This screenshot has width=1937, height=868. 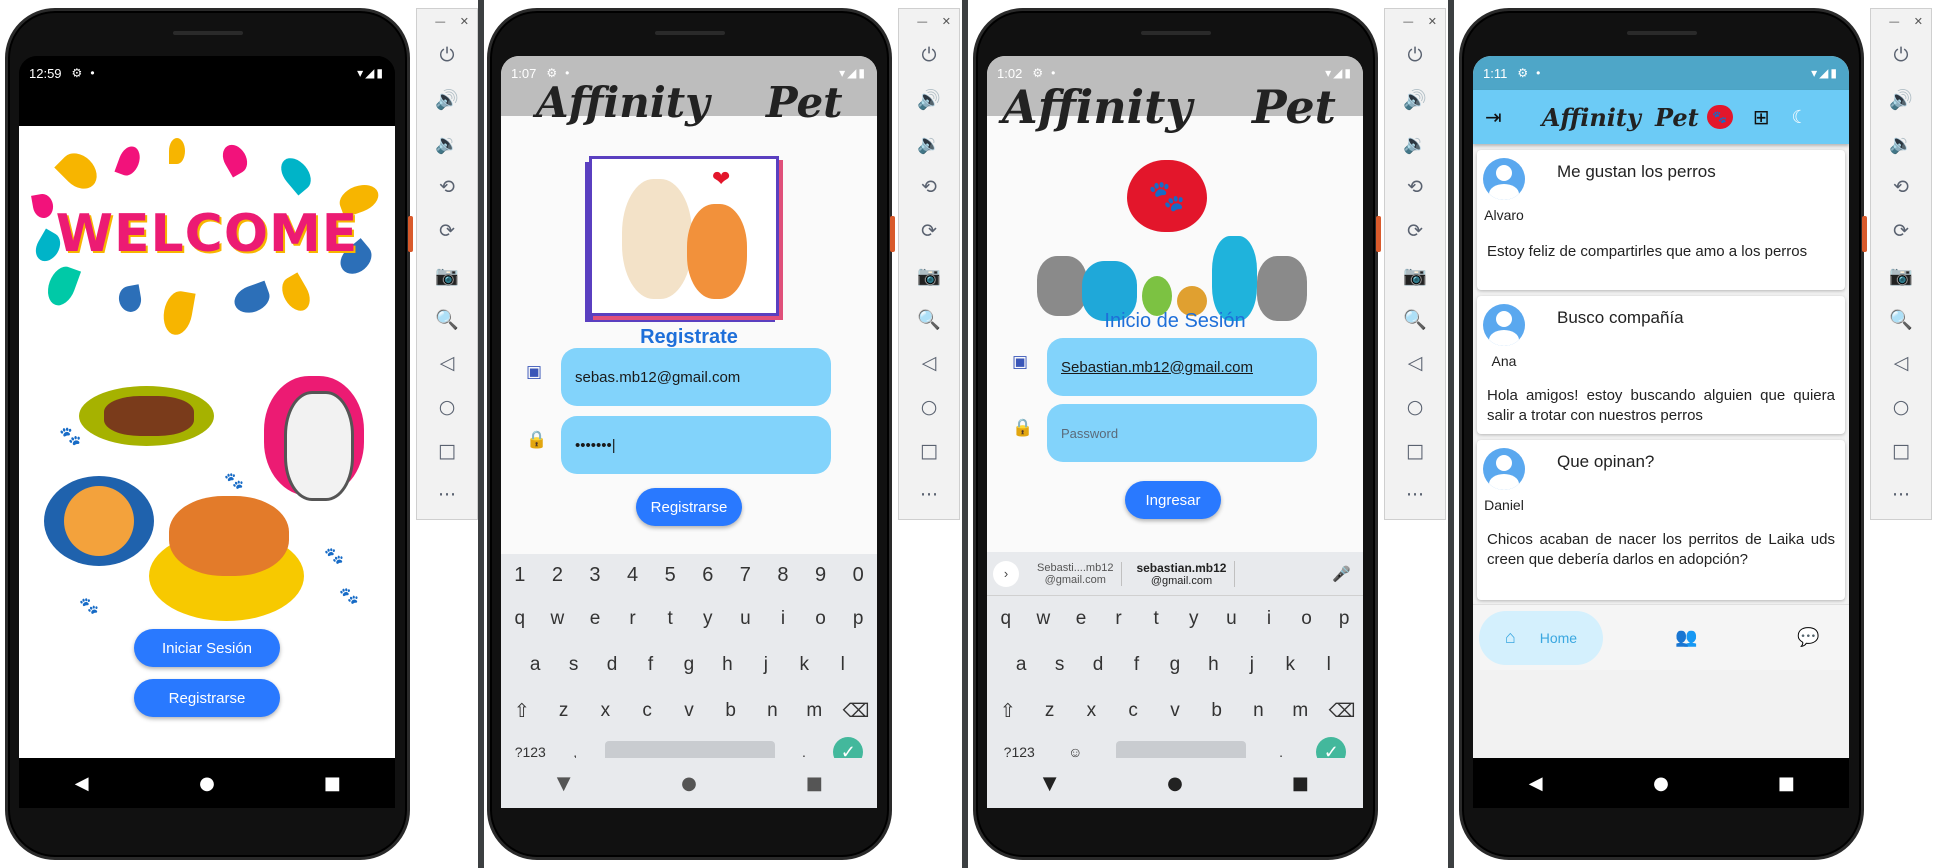 I want to click on key: x, so click(x=605, y=711).